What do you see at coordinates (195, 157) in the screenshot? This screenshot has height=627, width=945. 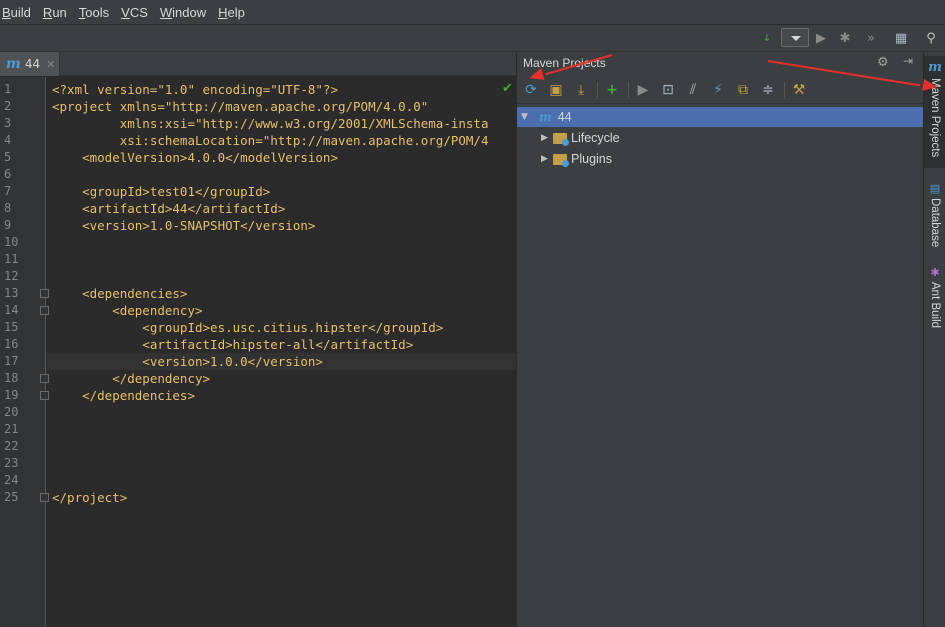 I see `code-line: <modelVersion>4.0.0</modelVersion>` at bounding box center [195, 157].